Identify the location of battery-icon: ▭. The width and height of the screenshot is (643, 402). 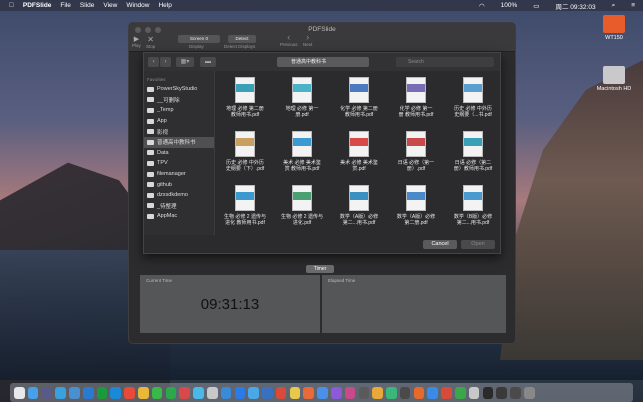
(536, 6).